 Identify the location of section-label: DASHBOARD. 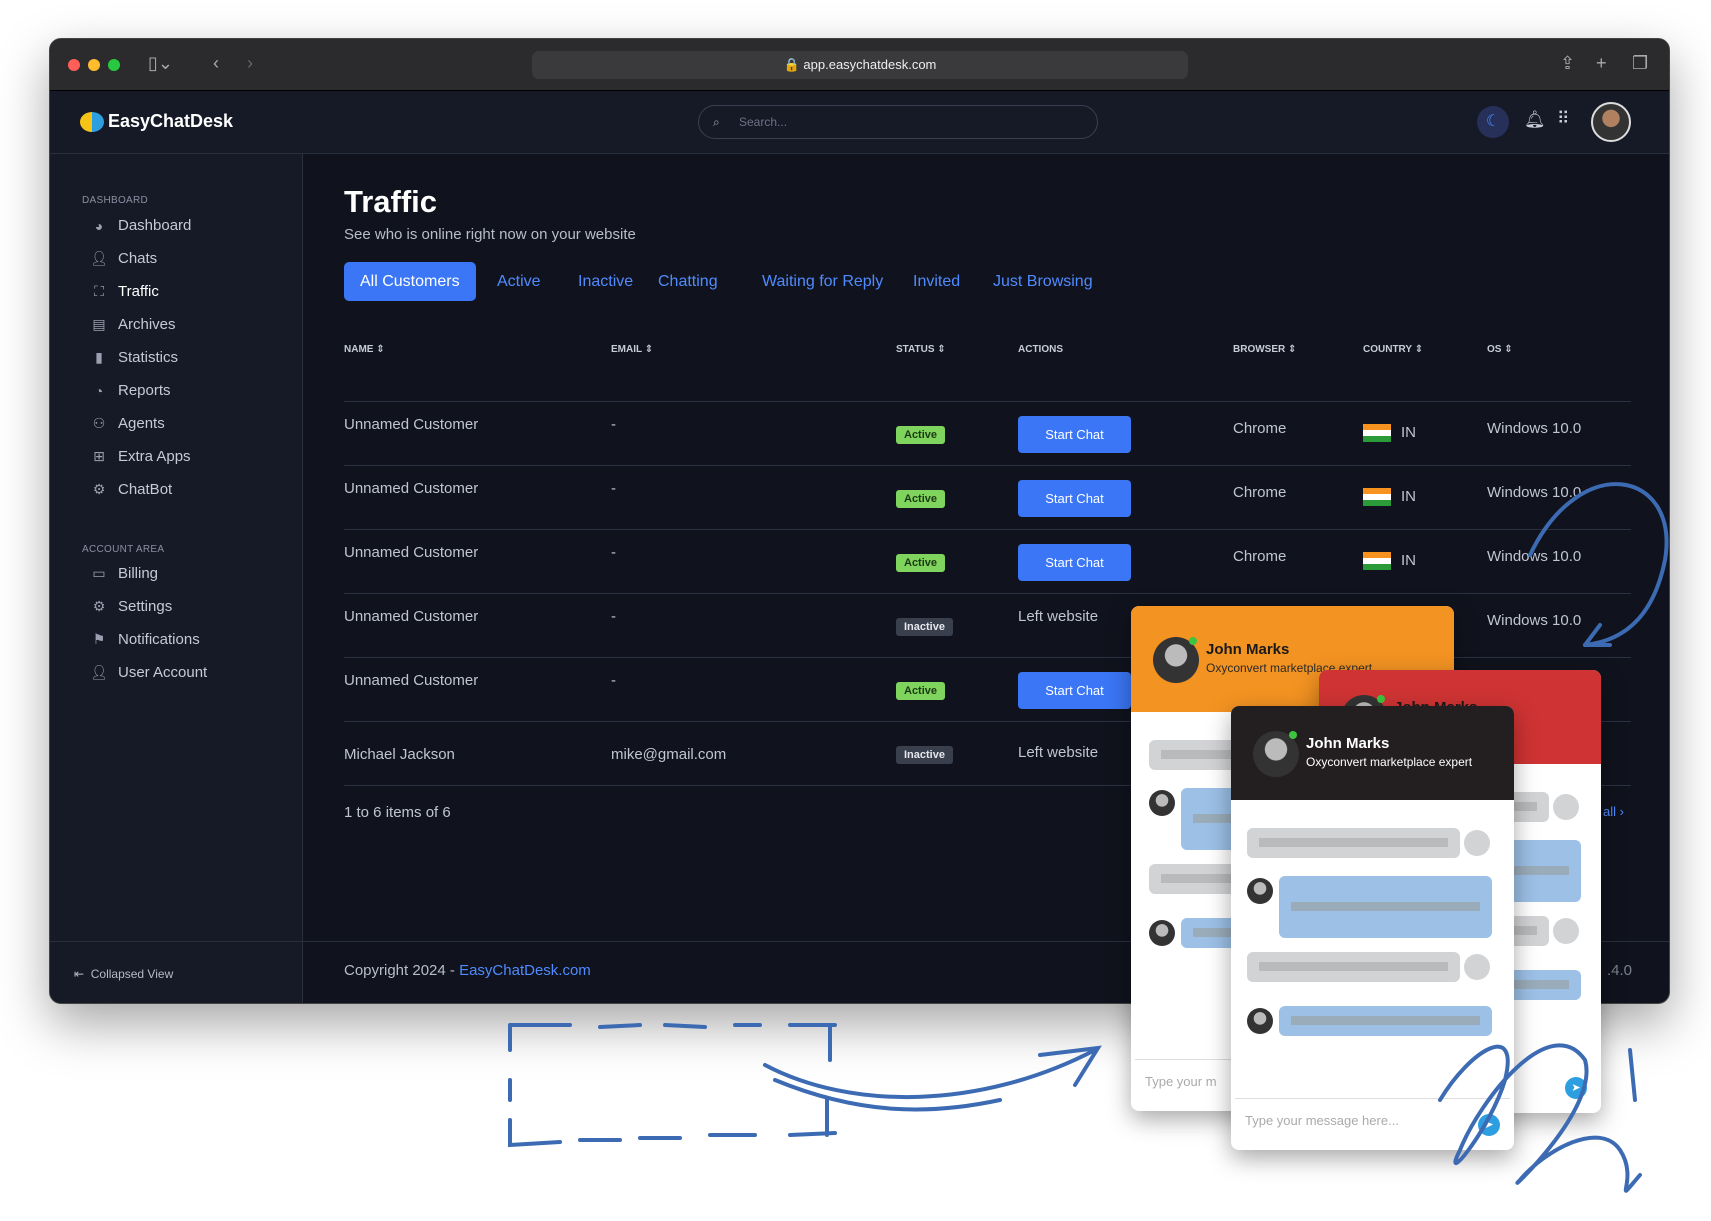
(115, 200).